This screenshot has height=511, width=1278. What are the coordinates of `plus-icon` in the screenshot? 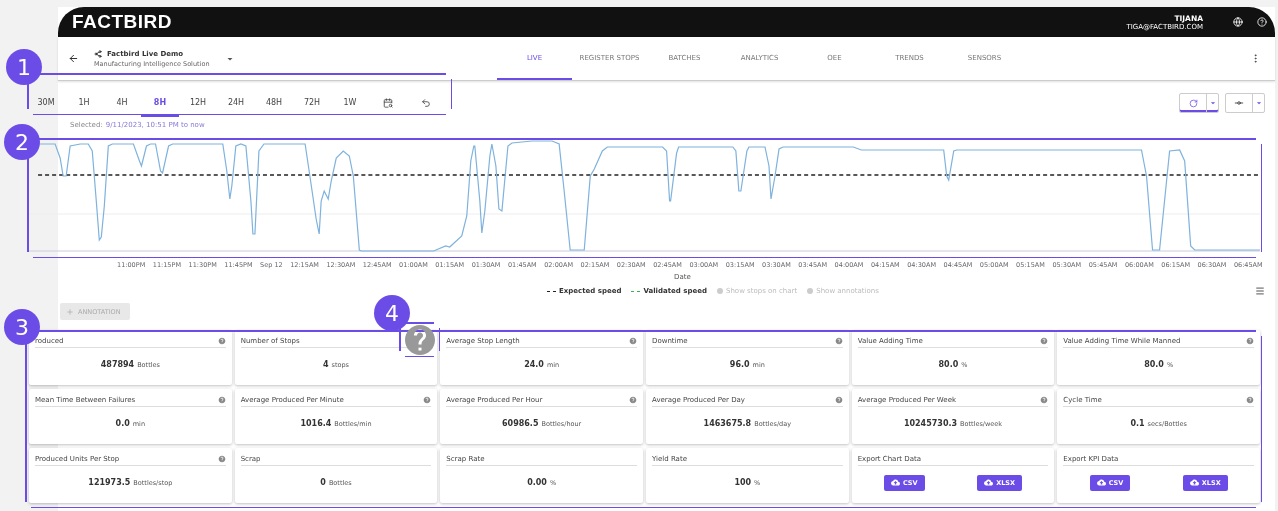 It's located at (70, 311).